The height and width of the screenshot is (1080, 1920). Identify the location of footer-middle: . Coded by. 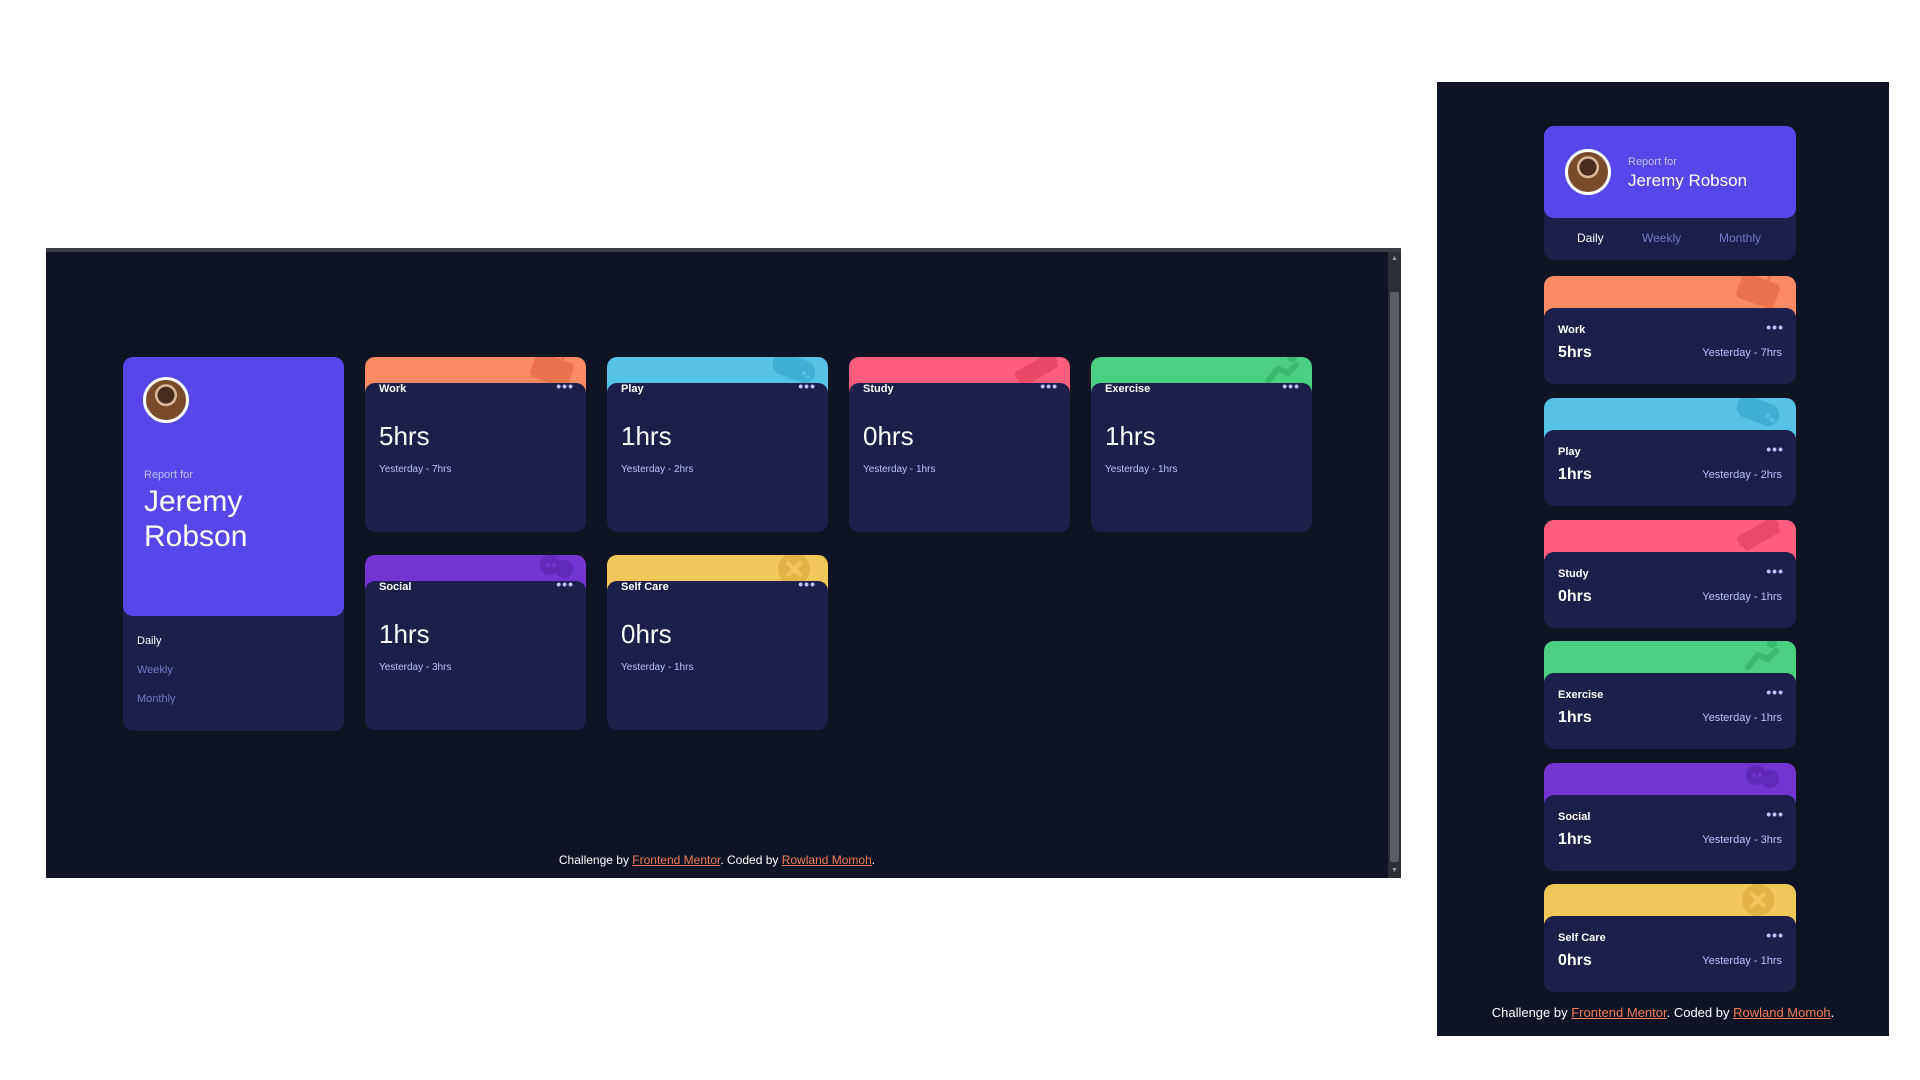
(1700, 1012).